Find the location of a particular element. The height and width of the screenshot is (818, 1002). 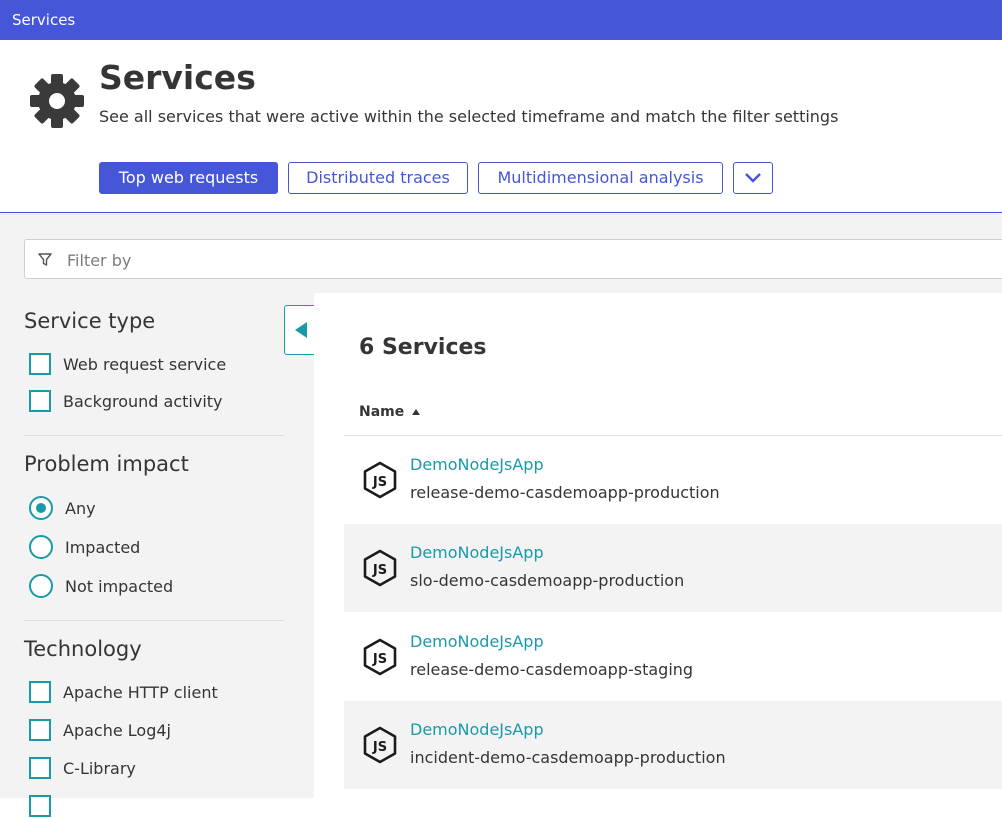

technology-option-apache-http-client: Apache HTTP client is located at coordinates (123, 692).